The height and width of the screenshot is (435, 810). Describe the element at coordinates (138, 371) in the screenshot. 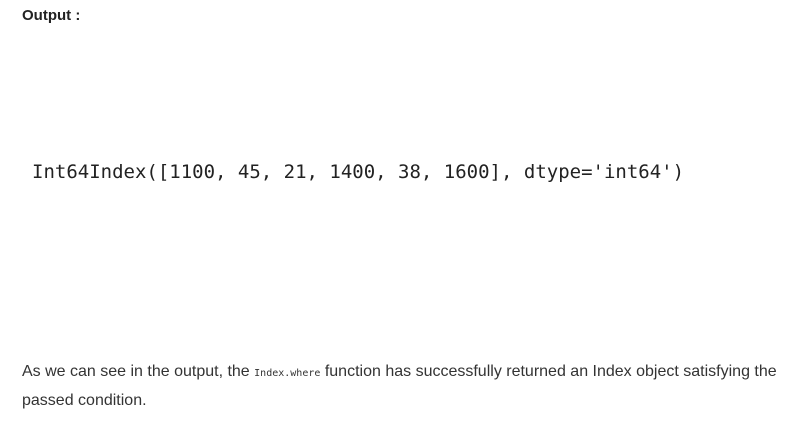

I see `paragraph-text-before: As we can see in the output, the` at that location.